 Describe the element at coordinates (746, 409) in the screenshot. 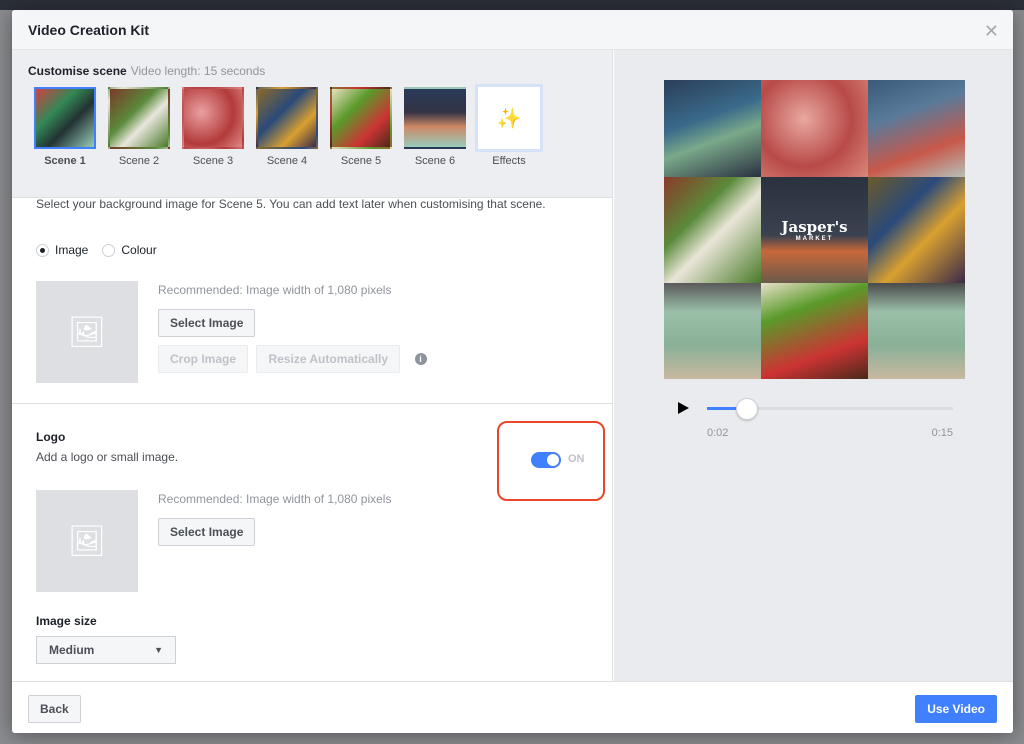

I see `timeline-handle` at that location.